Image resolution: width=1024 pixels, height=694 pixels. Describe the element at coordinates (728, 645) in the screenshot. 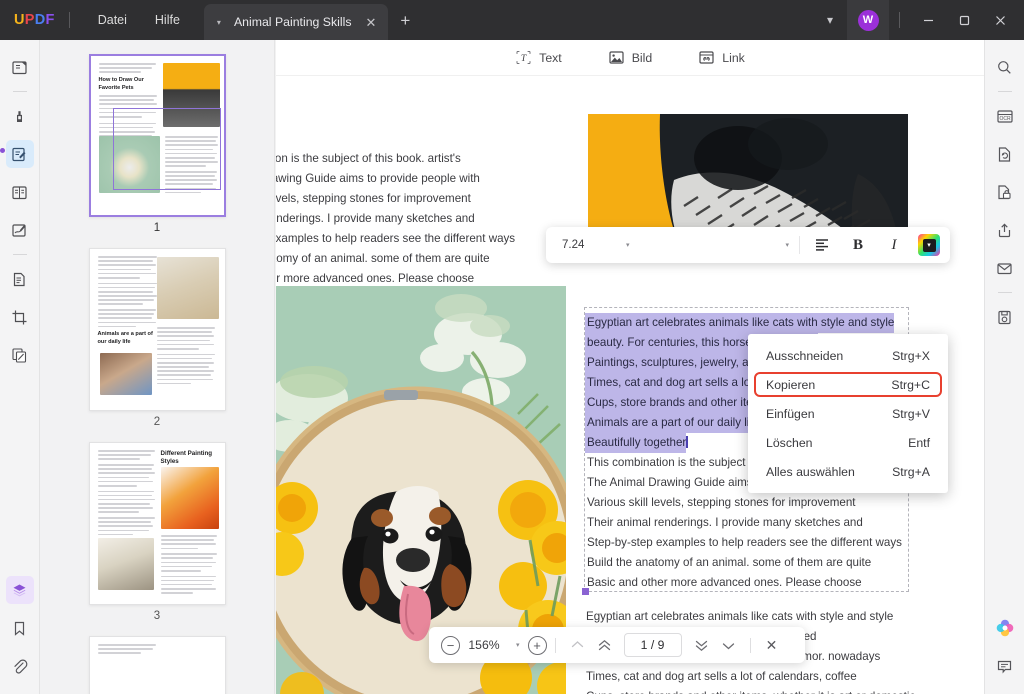

I see `last-page-icon` at that location.